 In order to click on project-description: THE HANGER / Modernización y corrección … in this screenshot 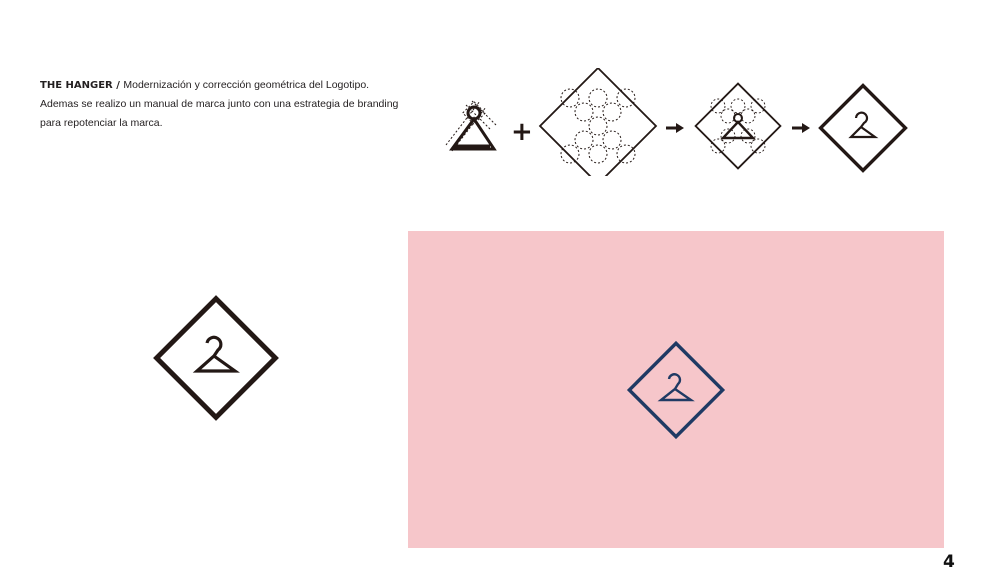, I will do `click(220, 104)`.